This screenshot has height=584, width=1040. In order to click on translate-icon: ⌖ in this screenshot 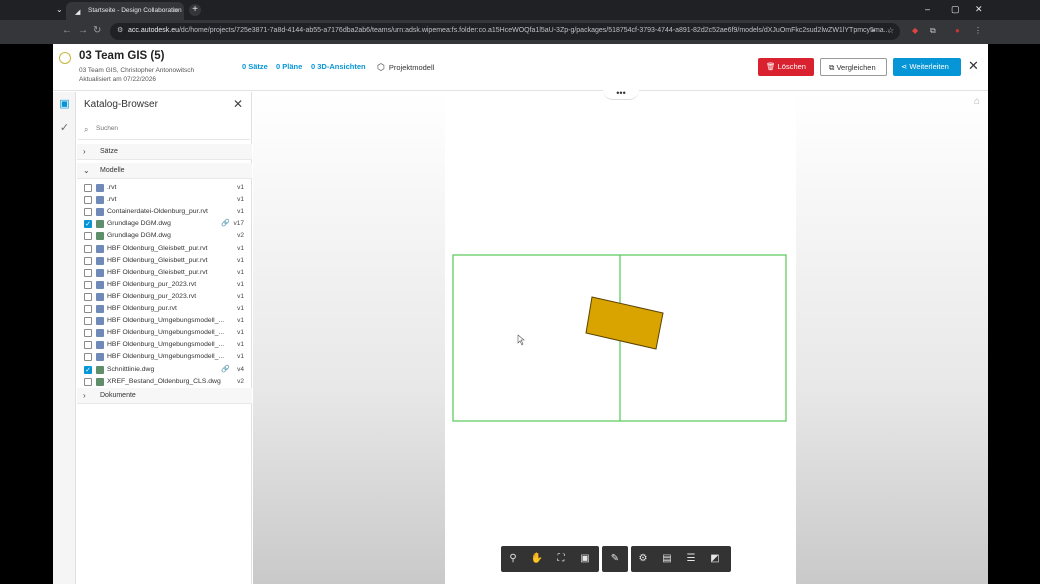, I will do `click(873, 31)`.